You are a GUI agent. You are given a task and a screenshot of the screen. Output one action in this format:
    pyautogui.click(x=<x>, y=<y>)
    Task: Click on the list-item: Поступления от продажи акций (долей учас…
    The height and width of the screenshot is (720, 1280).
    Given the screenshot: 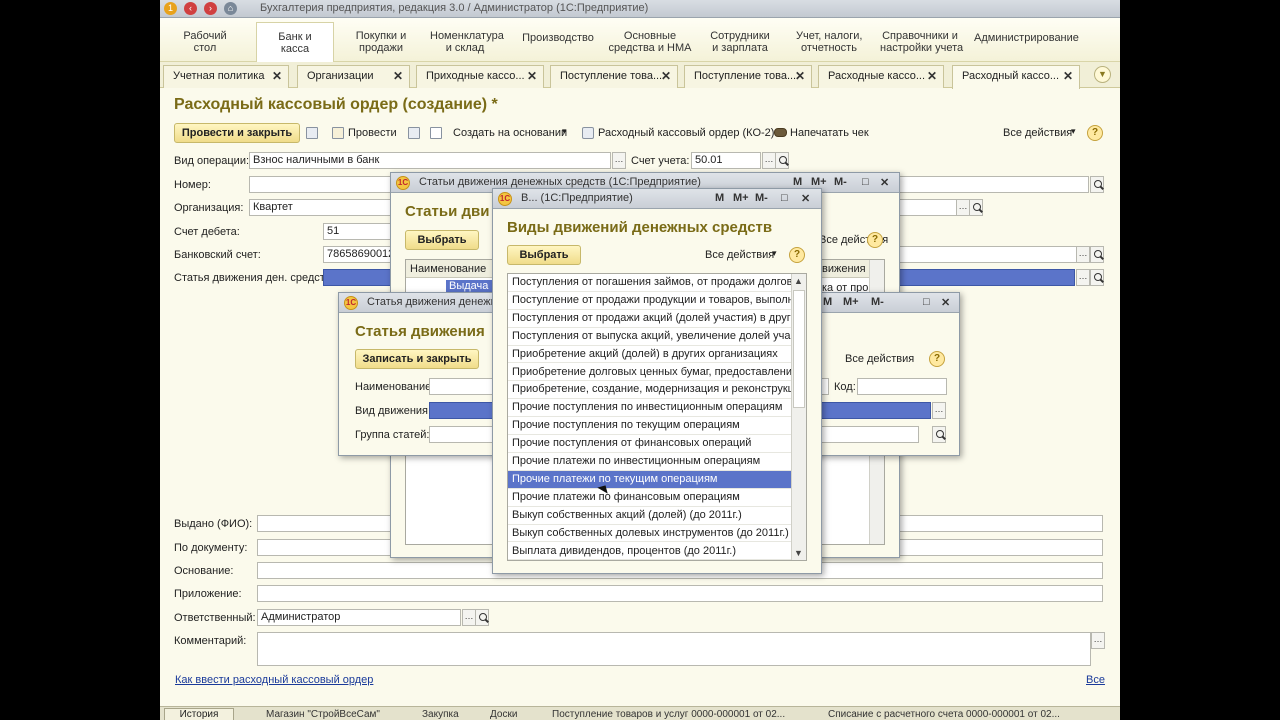 What is the action you would take?
    pyautogui.click(x=649, y=319)
    